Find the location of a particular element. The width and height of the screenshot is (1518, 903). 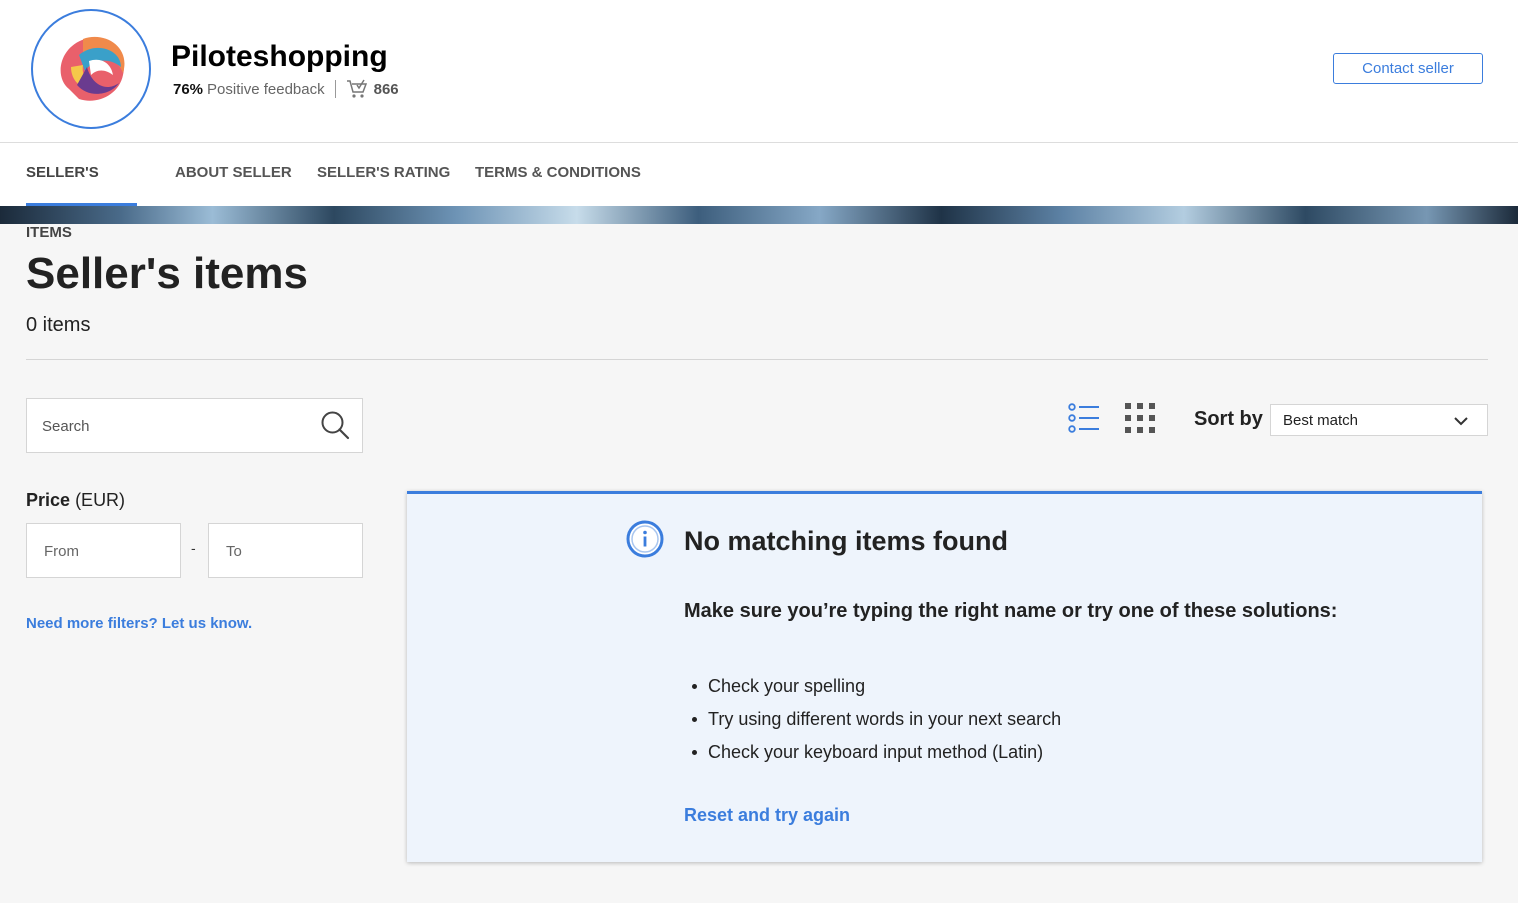

tab-sellers-items: SELLER'S ITEMS is located at coordinates (81, 192).